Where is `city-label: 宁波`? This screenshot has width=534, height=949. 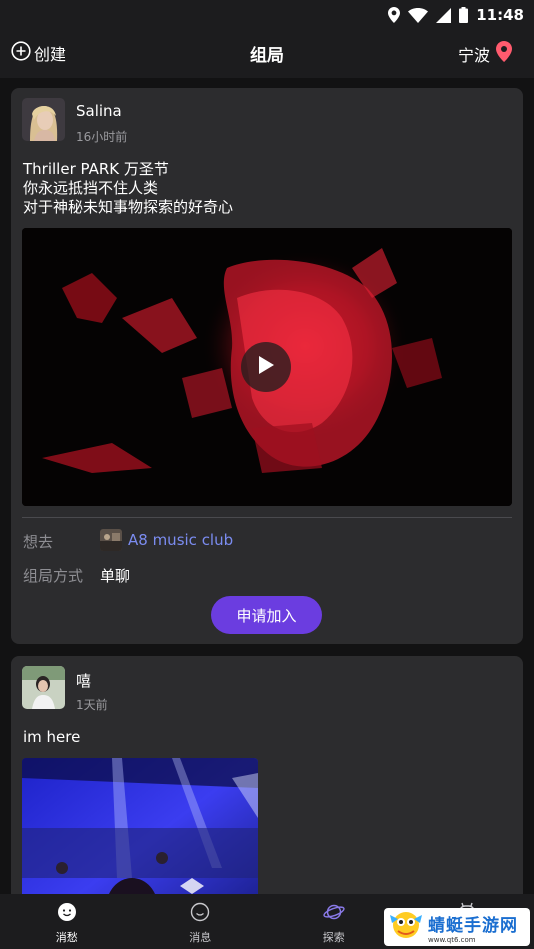 city-label: 宁波 is located at coordinates (473, 55).